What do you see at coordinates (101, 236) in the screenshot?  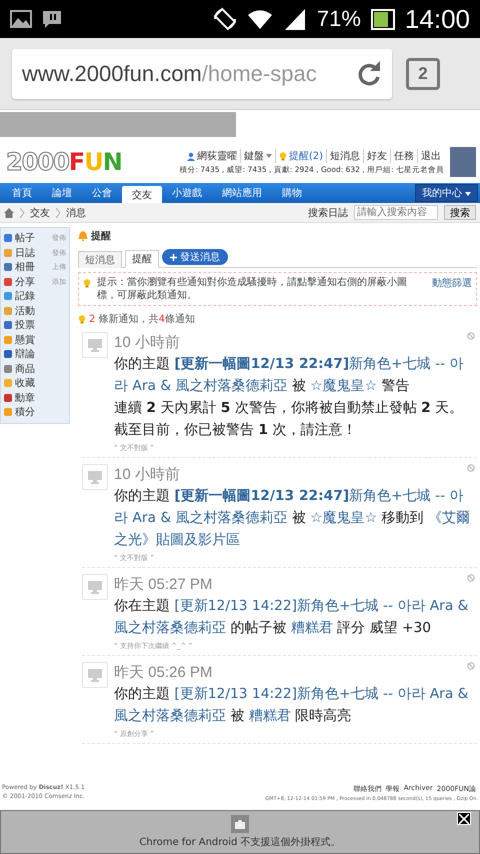 I see `page-title: 提醒` at bounding box center [101, 236].